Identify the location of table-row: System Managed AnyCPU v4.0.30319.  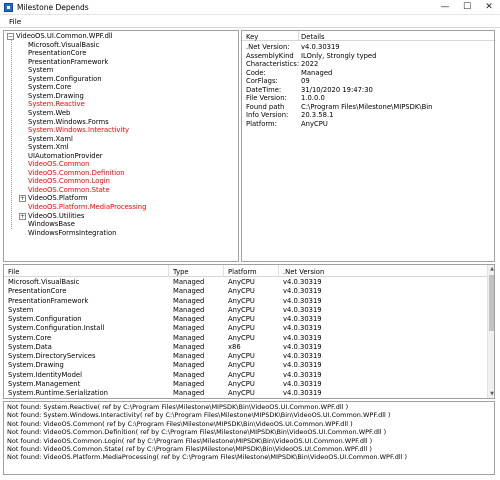
(245, 310).